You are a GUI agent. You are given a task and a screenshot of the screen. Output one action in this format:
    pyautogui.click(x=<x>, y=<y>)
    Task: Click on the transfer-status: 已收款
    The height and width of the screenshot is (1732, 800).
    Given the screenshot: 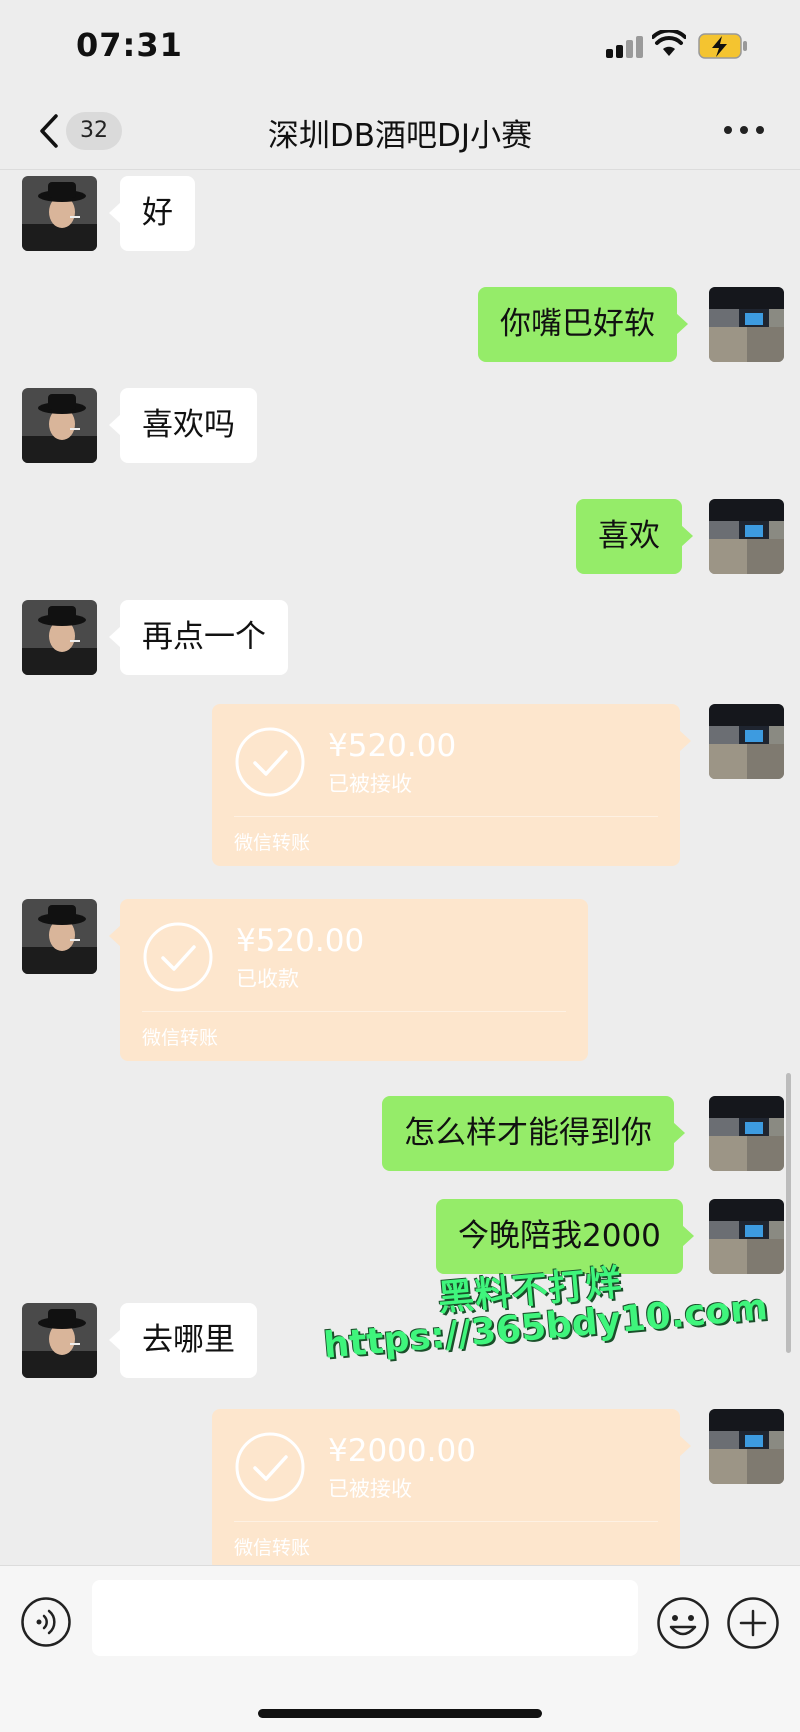 What is the action you would take?
    pyautogui.click(x=267, y=979)
    